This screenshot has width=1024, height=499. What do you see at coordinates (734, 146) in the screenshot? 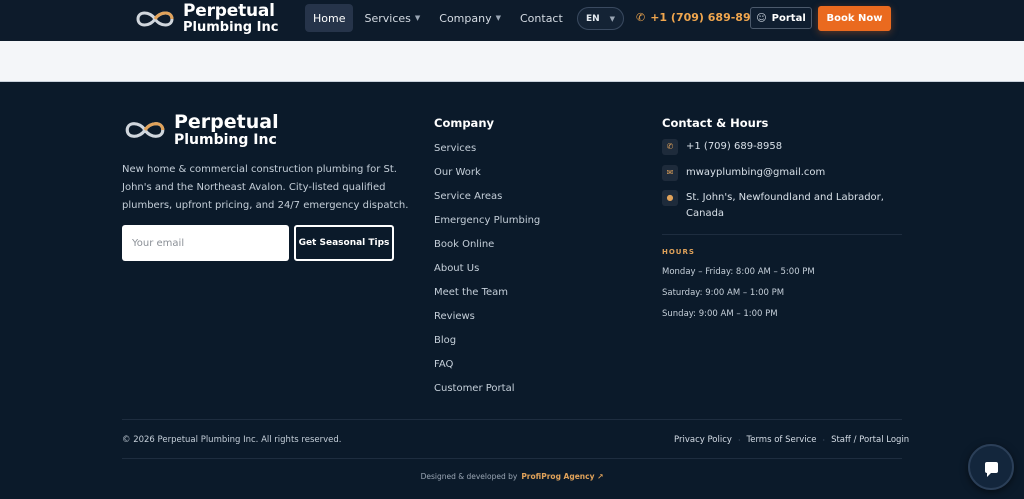
I see `contact-phone-text: +1 (709) 689-8958` at bounding box center [734, 146].